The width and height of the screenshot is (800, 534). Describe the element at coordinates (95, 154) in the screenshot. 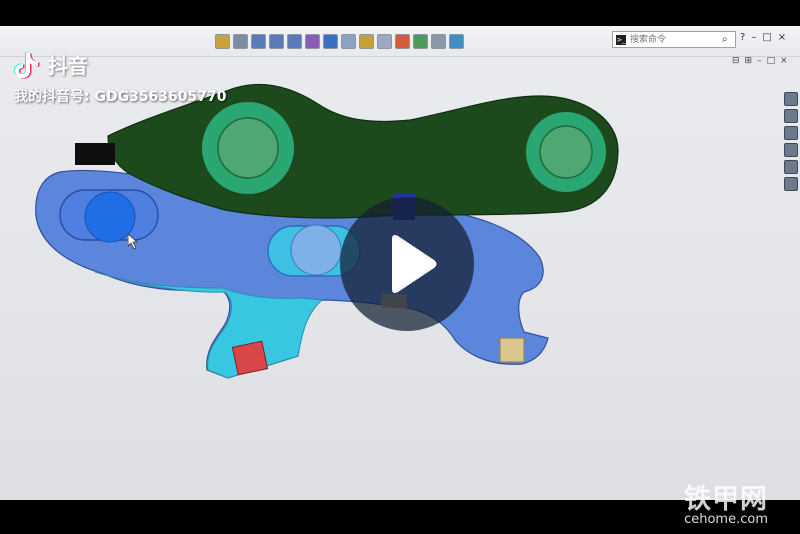

I see `black-block` at that location.